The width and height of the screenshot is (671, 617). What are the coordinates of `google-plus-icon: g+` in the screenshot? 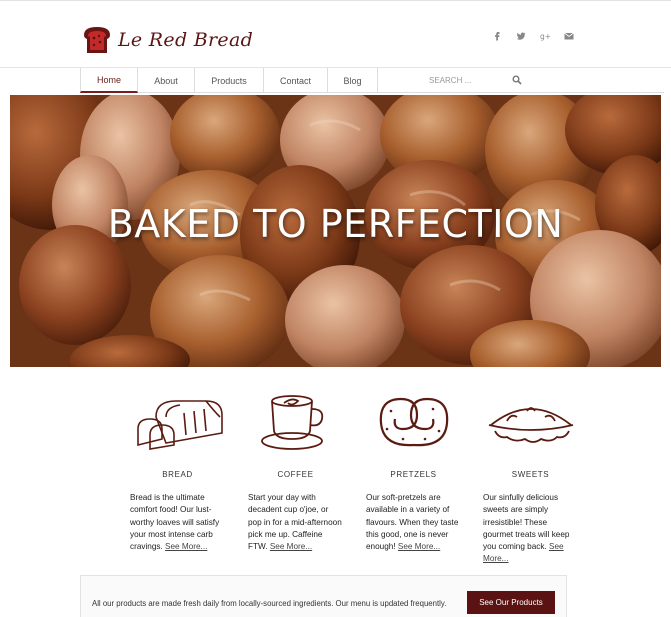 It's located at (545, 36).